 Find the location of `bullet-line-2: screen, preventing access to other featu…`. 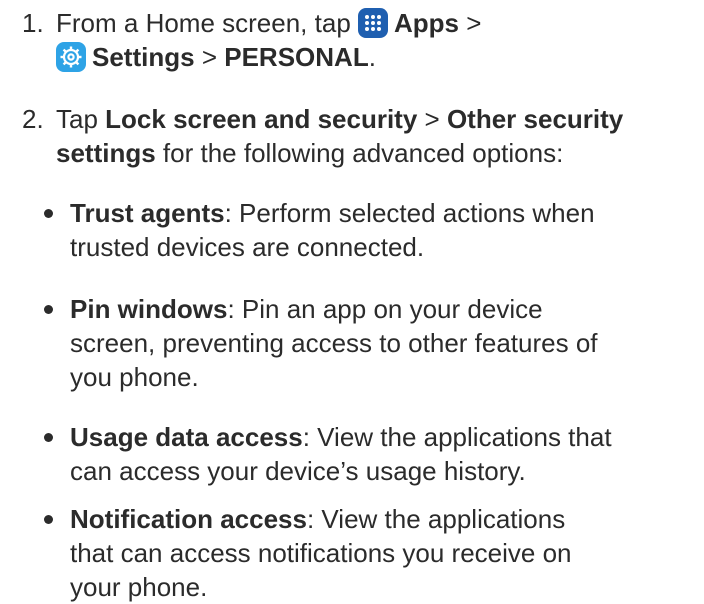

bullet-line-2: screen, preventing access to other featu… is located at coordinates (334, 343).